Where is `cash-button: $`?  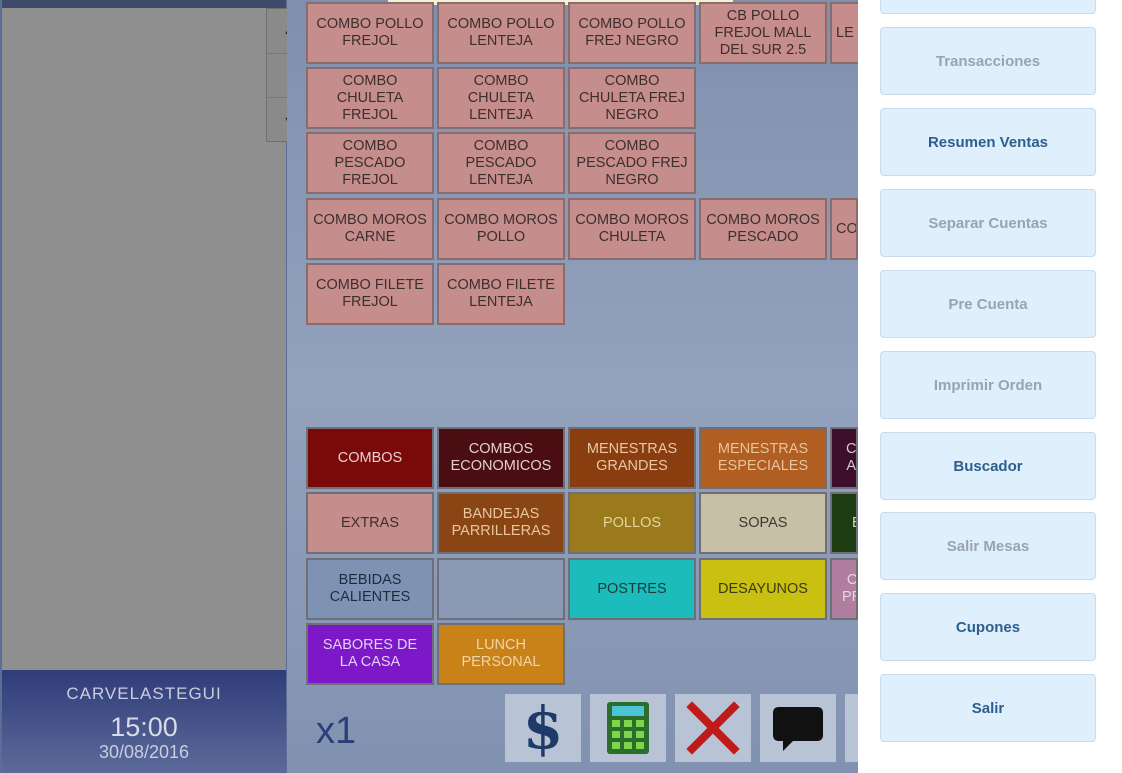 cash-button: $ is located at coordinates (543, 728).